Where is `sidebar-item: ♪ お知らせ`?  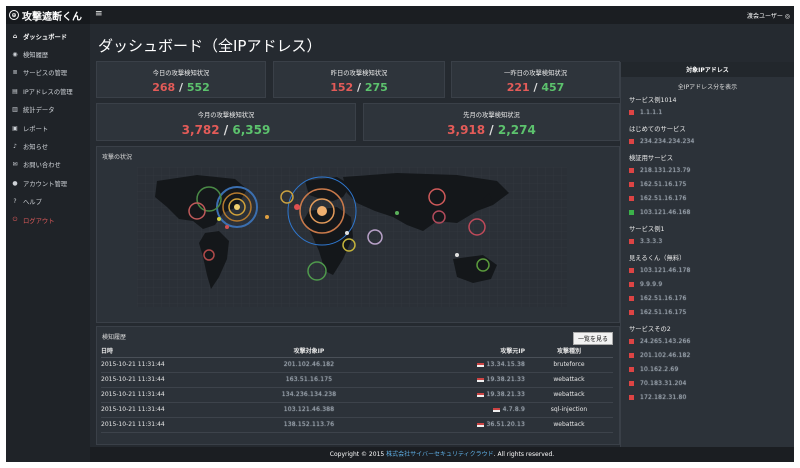
sidebar-item: ♪ お知らせ is located at coordinates (48, 146).